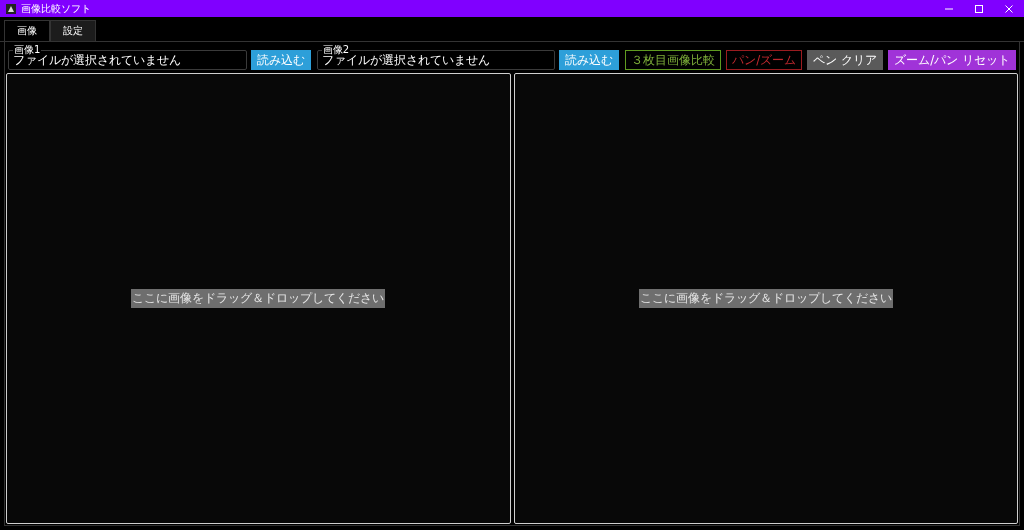 The image size is (1024, 530). What do you see at coordinates (673, 60) in the screenshot?
I see `toolbar-button: ３枚目画像比較` at bounding box center [673, 60].